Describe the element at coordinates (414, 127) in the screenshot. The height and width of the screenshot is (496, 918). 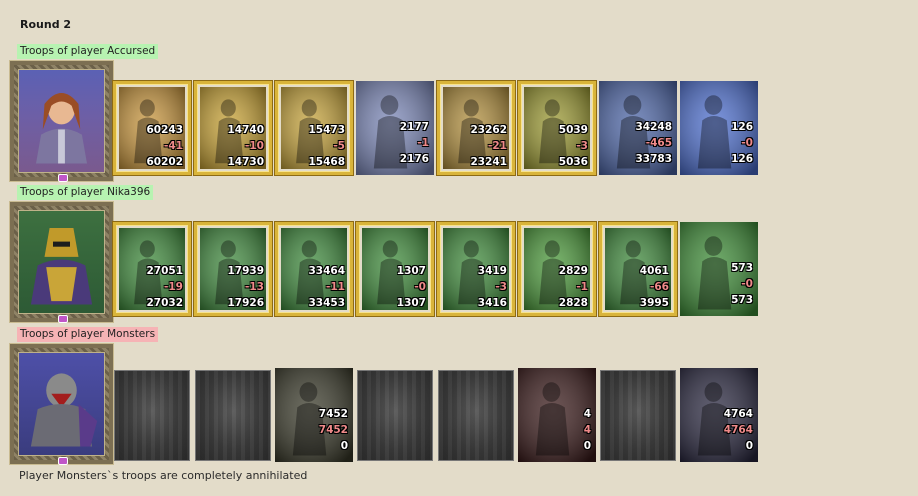
I see `unit-count: 2177` at that location.